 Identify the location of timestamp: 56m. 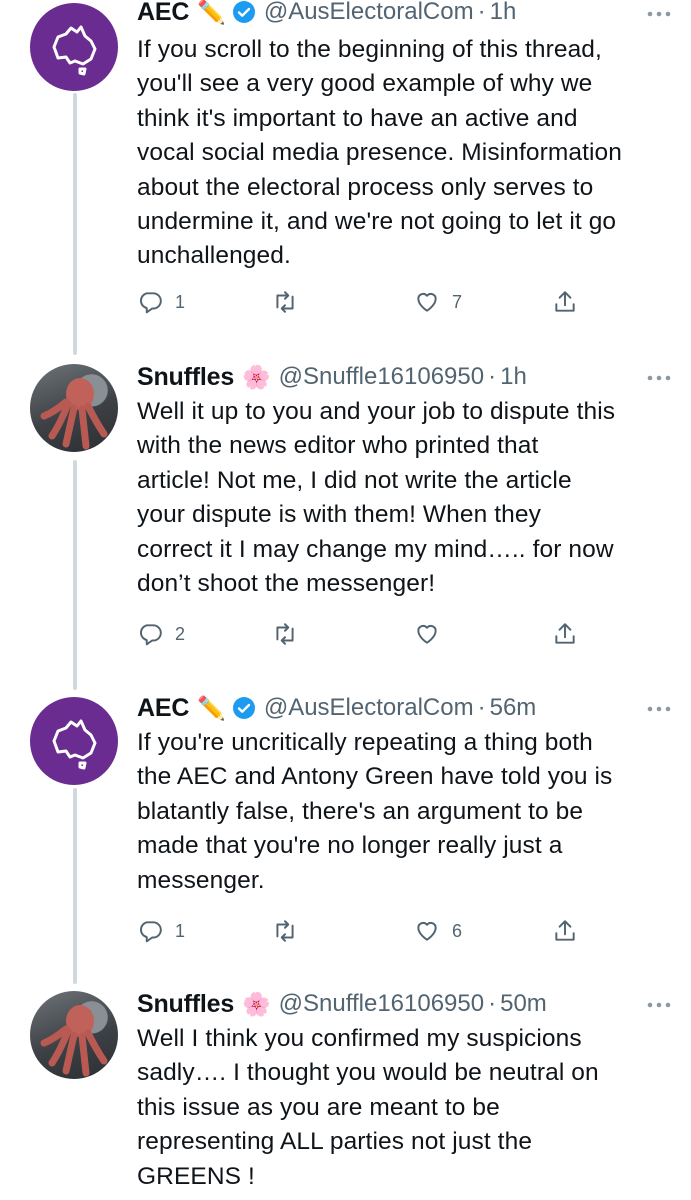
(513, 708).